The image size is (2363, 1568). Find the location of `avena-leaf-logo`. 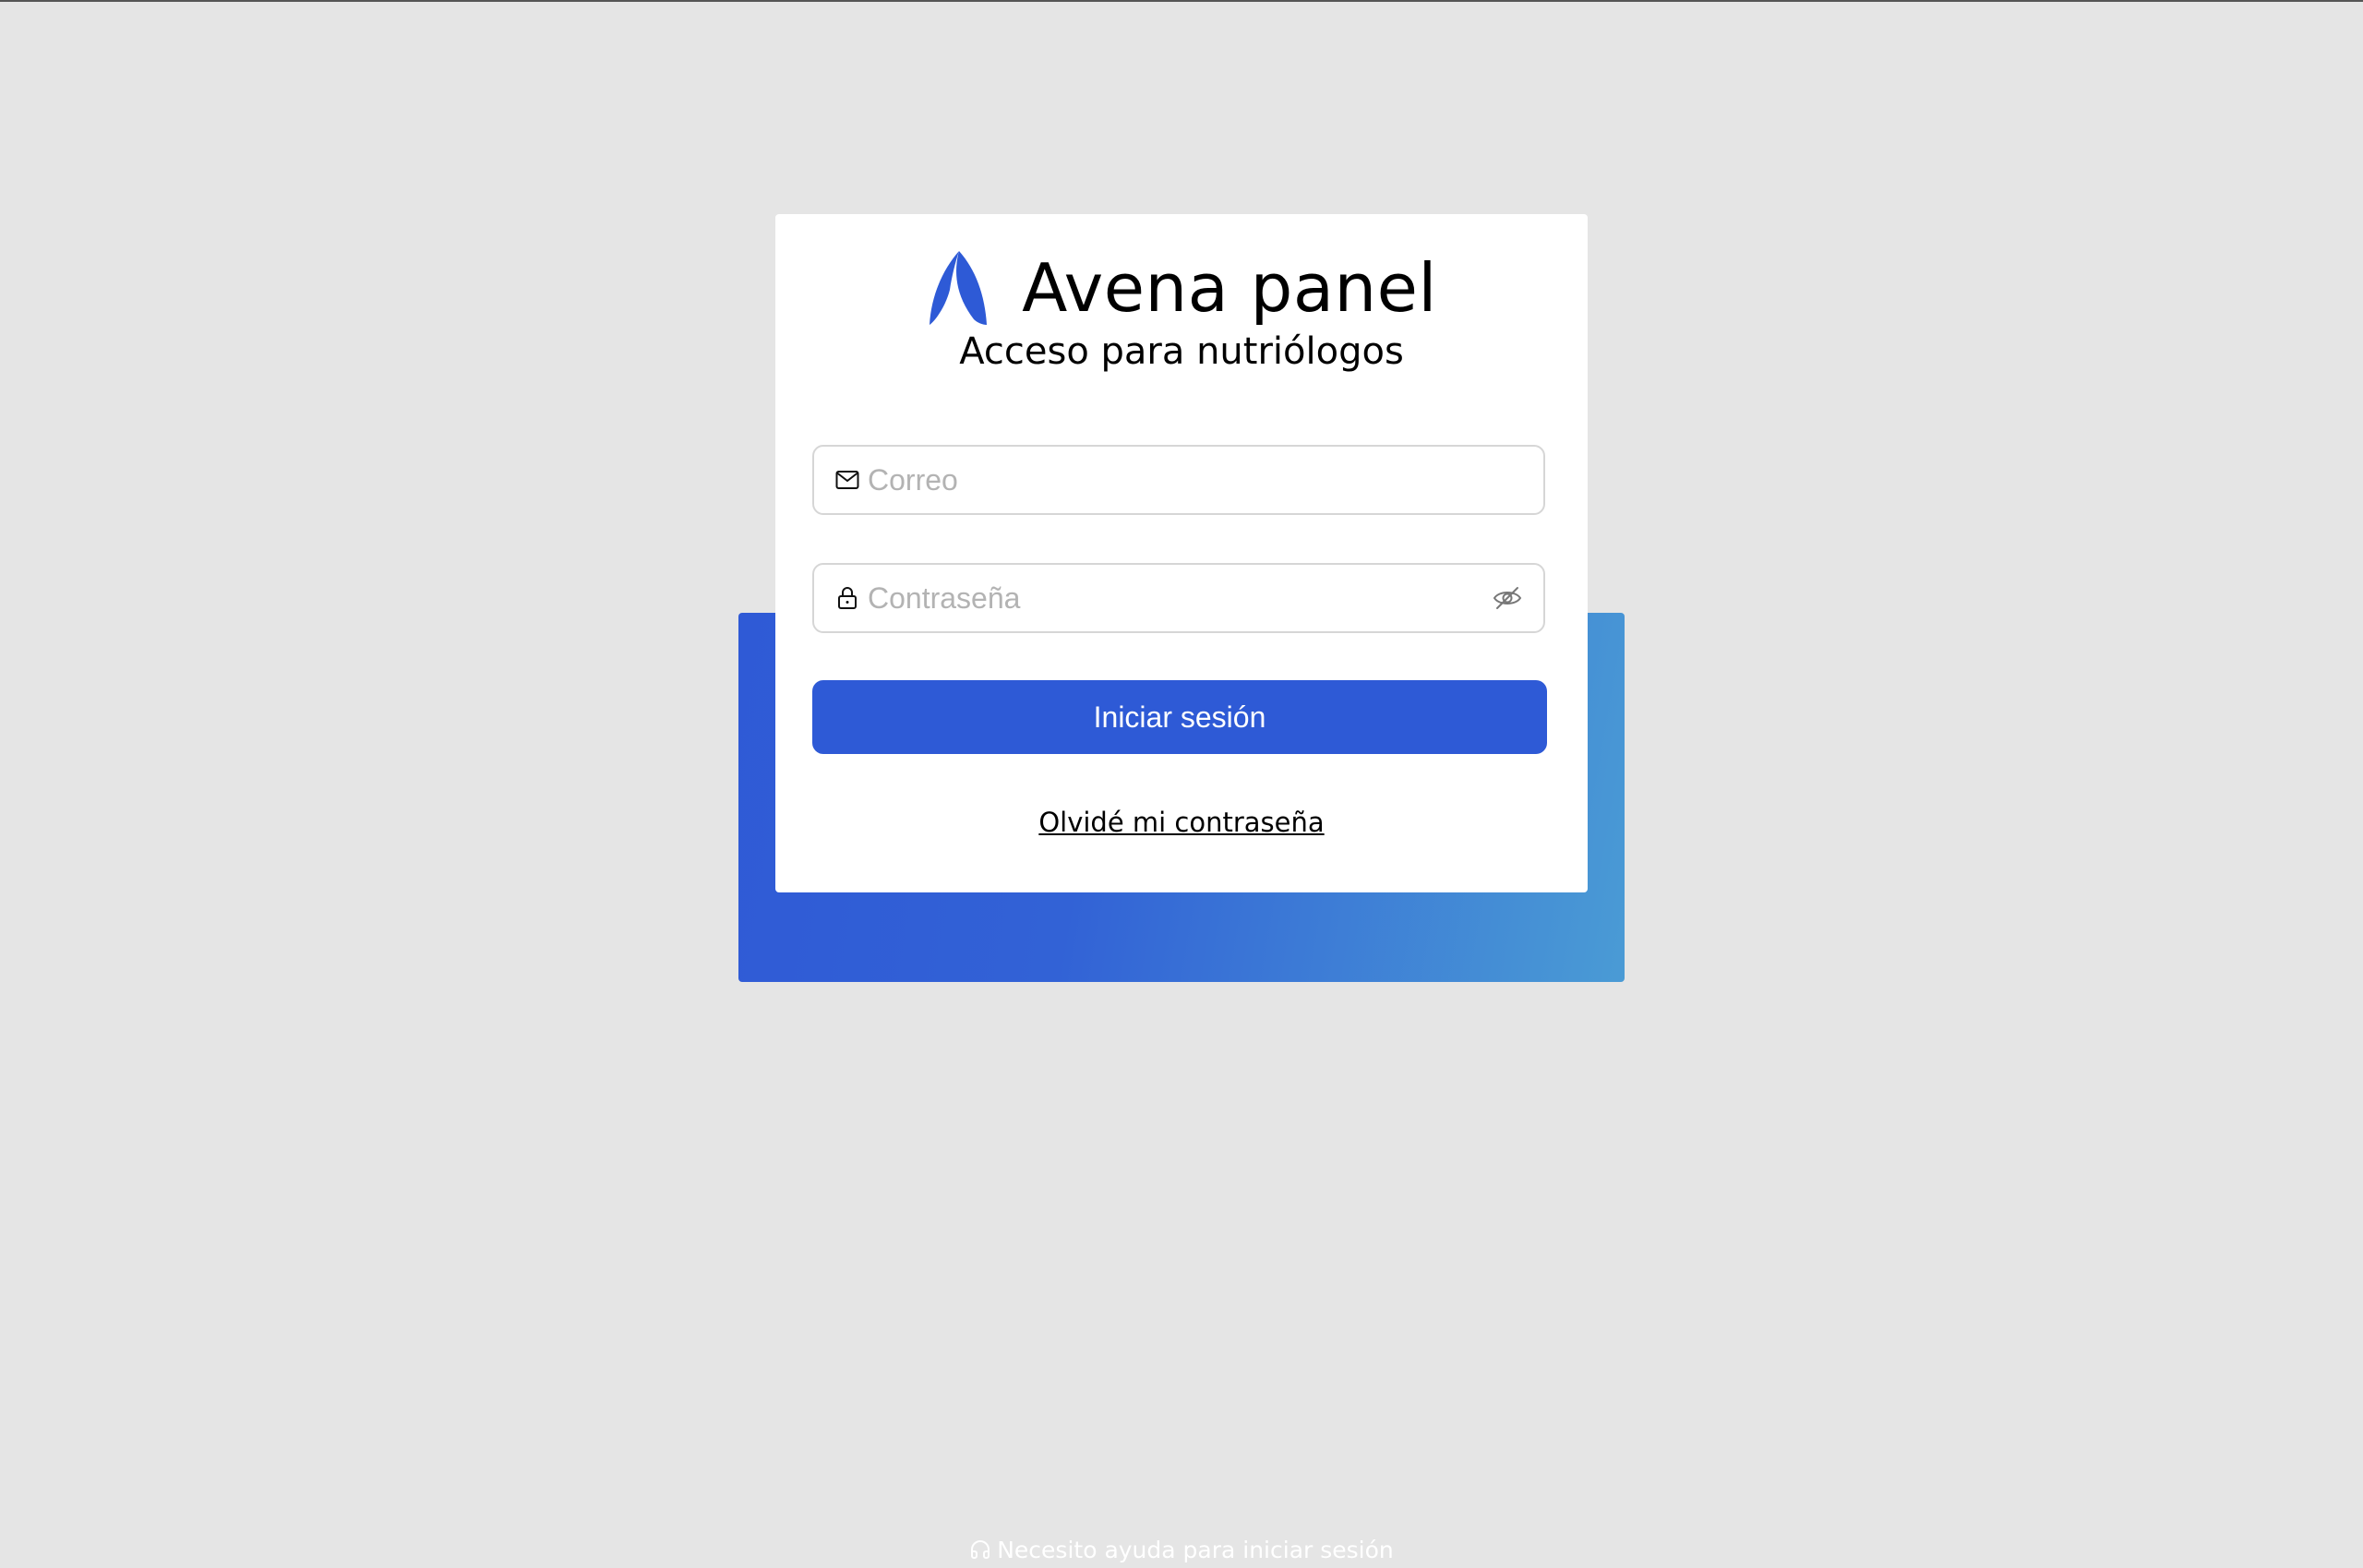

avena-leaf-logo is located at coordinates (959, 288).